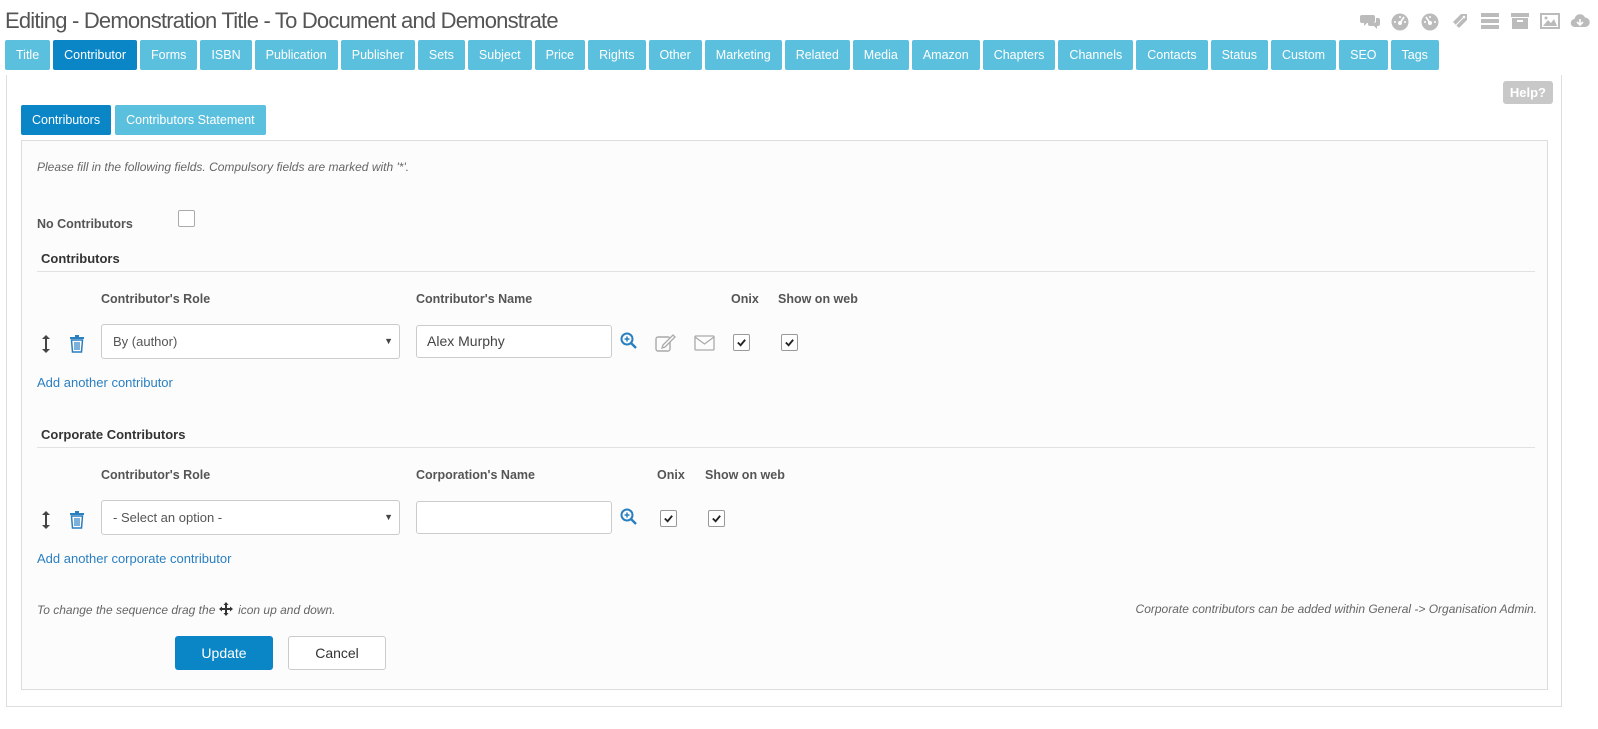 This screenshot has width=1598, height=729. What do you see at coordinates (1475, 21) in the screenshot?
I see `top-toolbar` at bounding box center [1475, 21].